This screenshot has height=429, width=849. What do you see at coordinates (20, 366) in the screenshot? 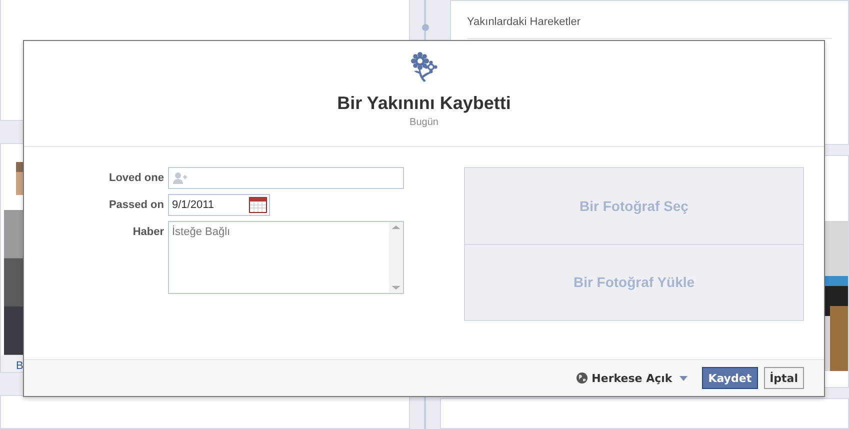
I see `story-text: B` at bounding box center [20, 366].